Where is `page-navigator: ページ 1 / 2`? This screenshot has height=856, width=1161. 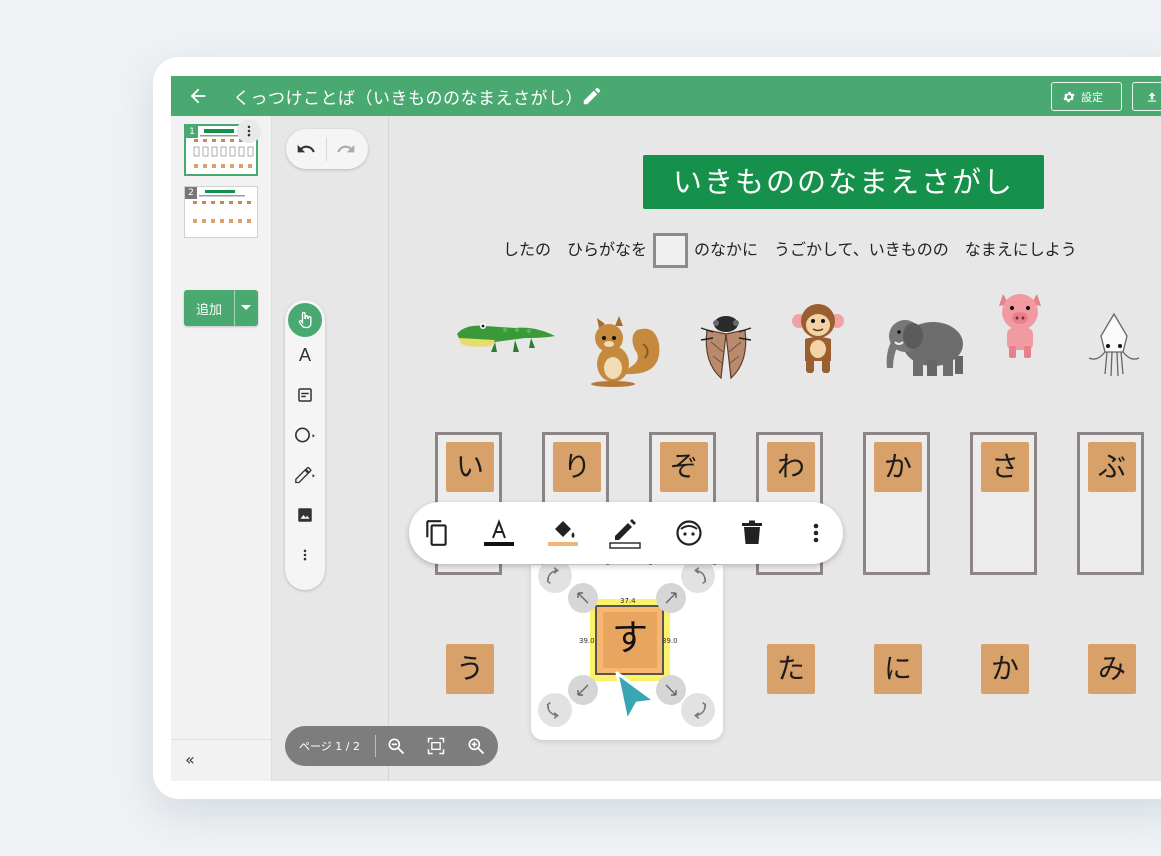
page-navigator: ページ 1 / 2 is located at coordinates (391, 746).